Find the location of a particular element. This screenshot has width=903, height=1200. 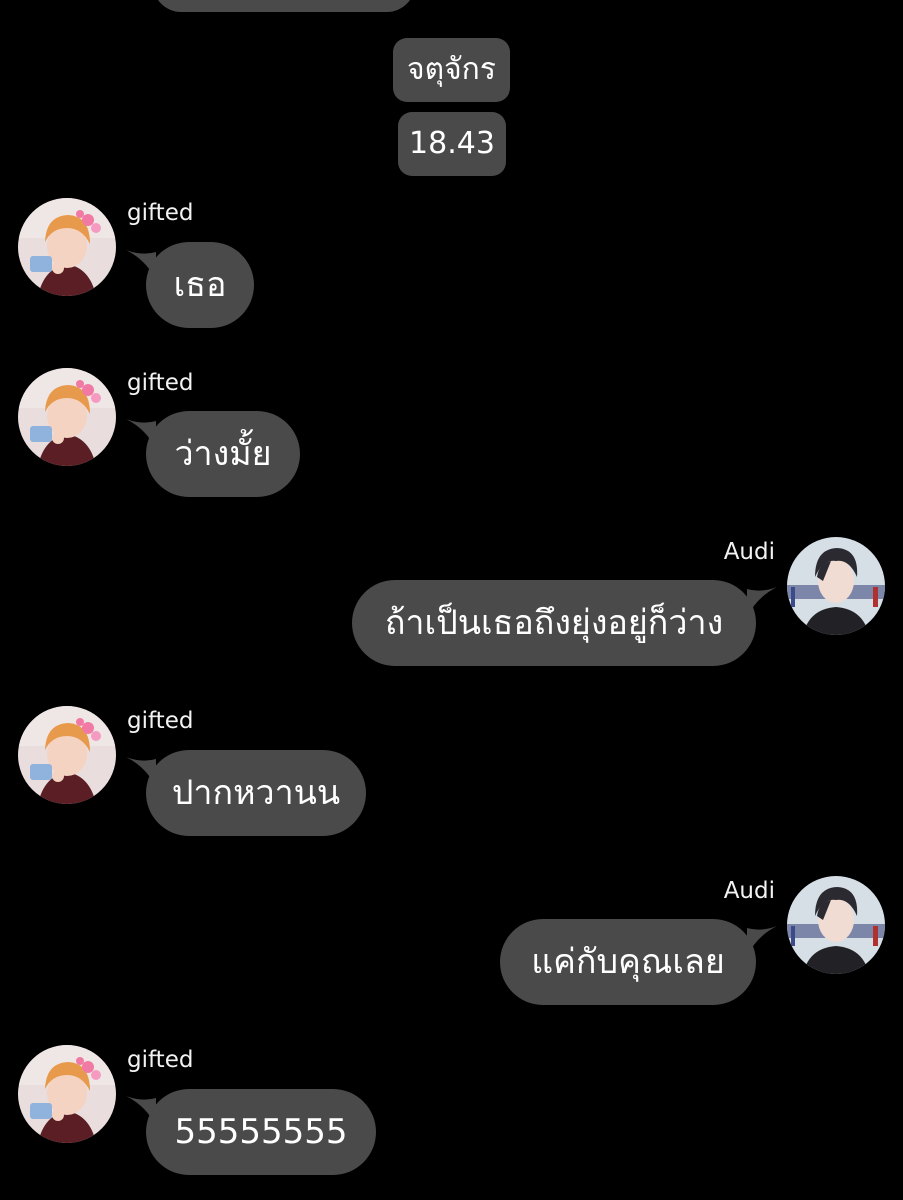

location-label: จตุจักร is located at coordinates (451, 70).